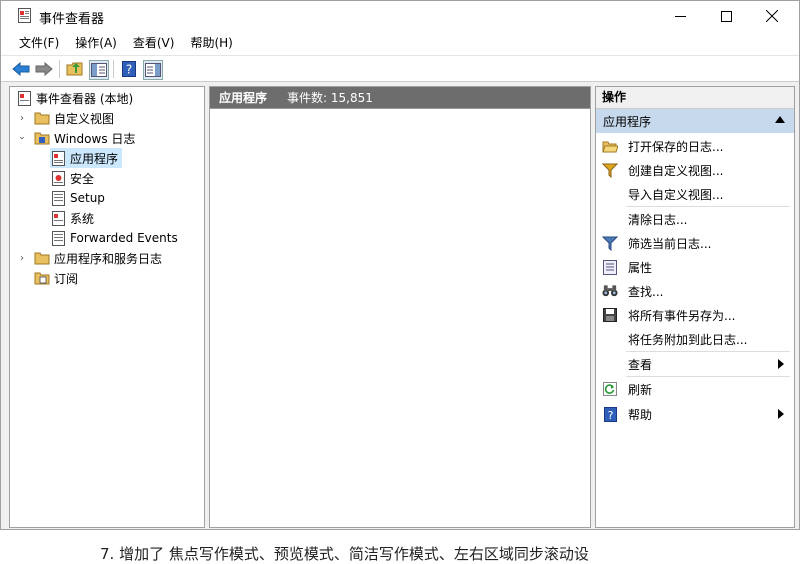 The width and height of the screenshot is (801, 564). Describe the element at coordinates (84, 118) in the screenshot. I see `tree-item-label: 自定义视图` at that location.